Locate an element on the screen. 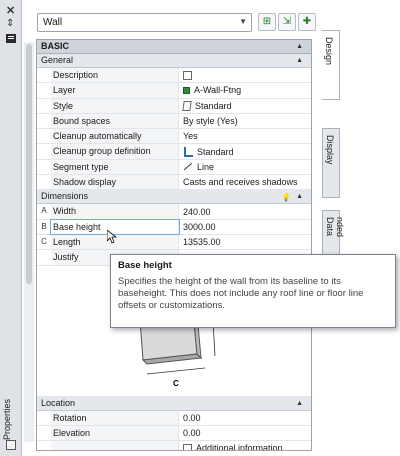 The height and width of the screenshot is (456, 400). properties-icon is located at coordinates (11, 445).